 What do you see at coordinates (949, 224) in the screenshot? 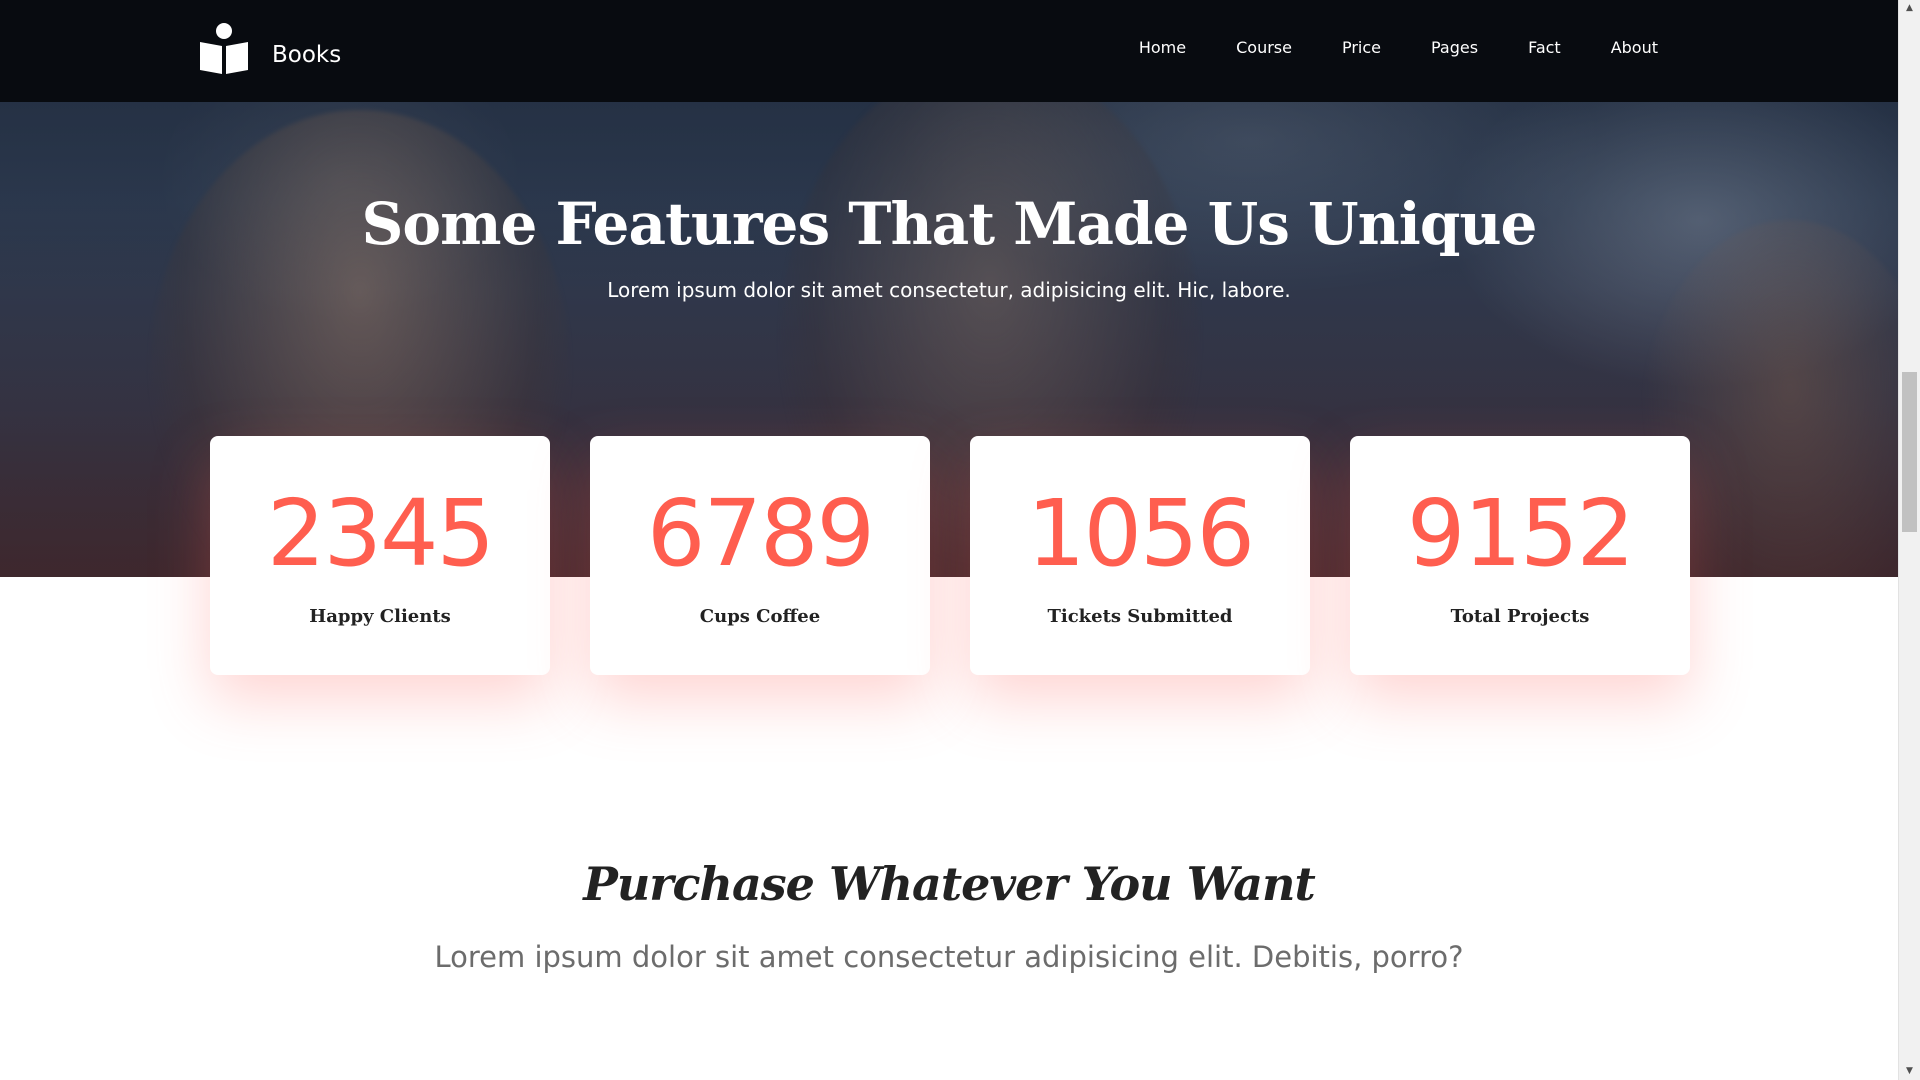
I see `hero-title: Some Features That Made Us Unique` at bounding box center [949, 224].